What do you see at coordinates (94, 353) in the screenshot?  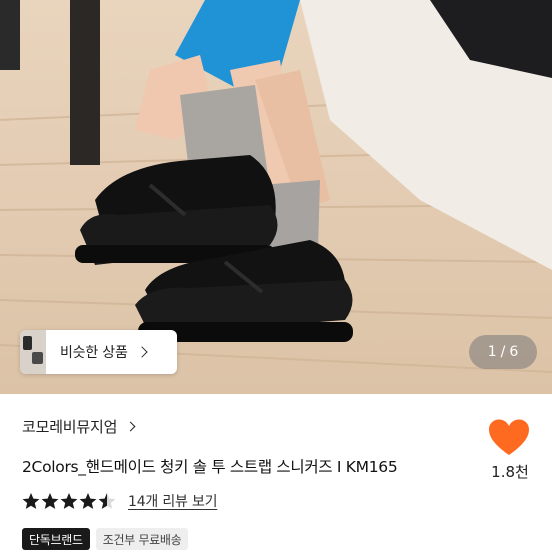 I see `similar-products-label: 비슷한 상품` at bounding box center [94, 353].